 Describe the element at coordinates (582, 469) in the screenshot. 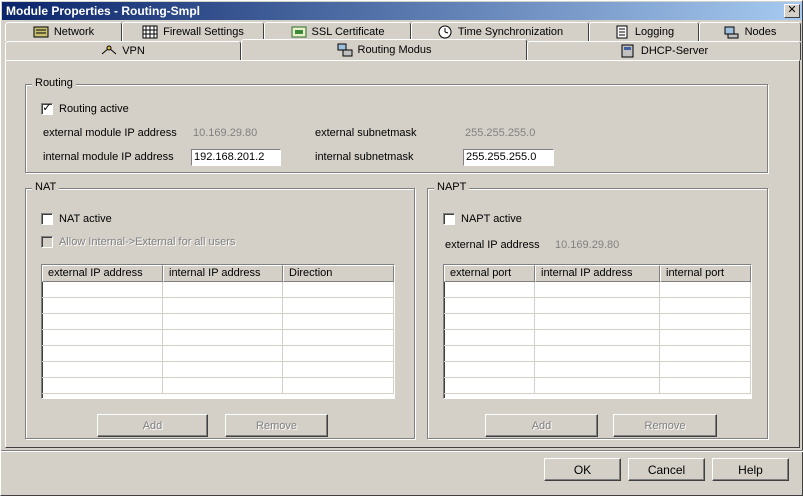

I see `ok-button: OK` at that location.